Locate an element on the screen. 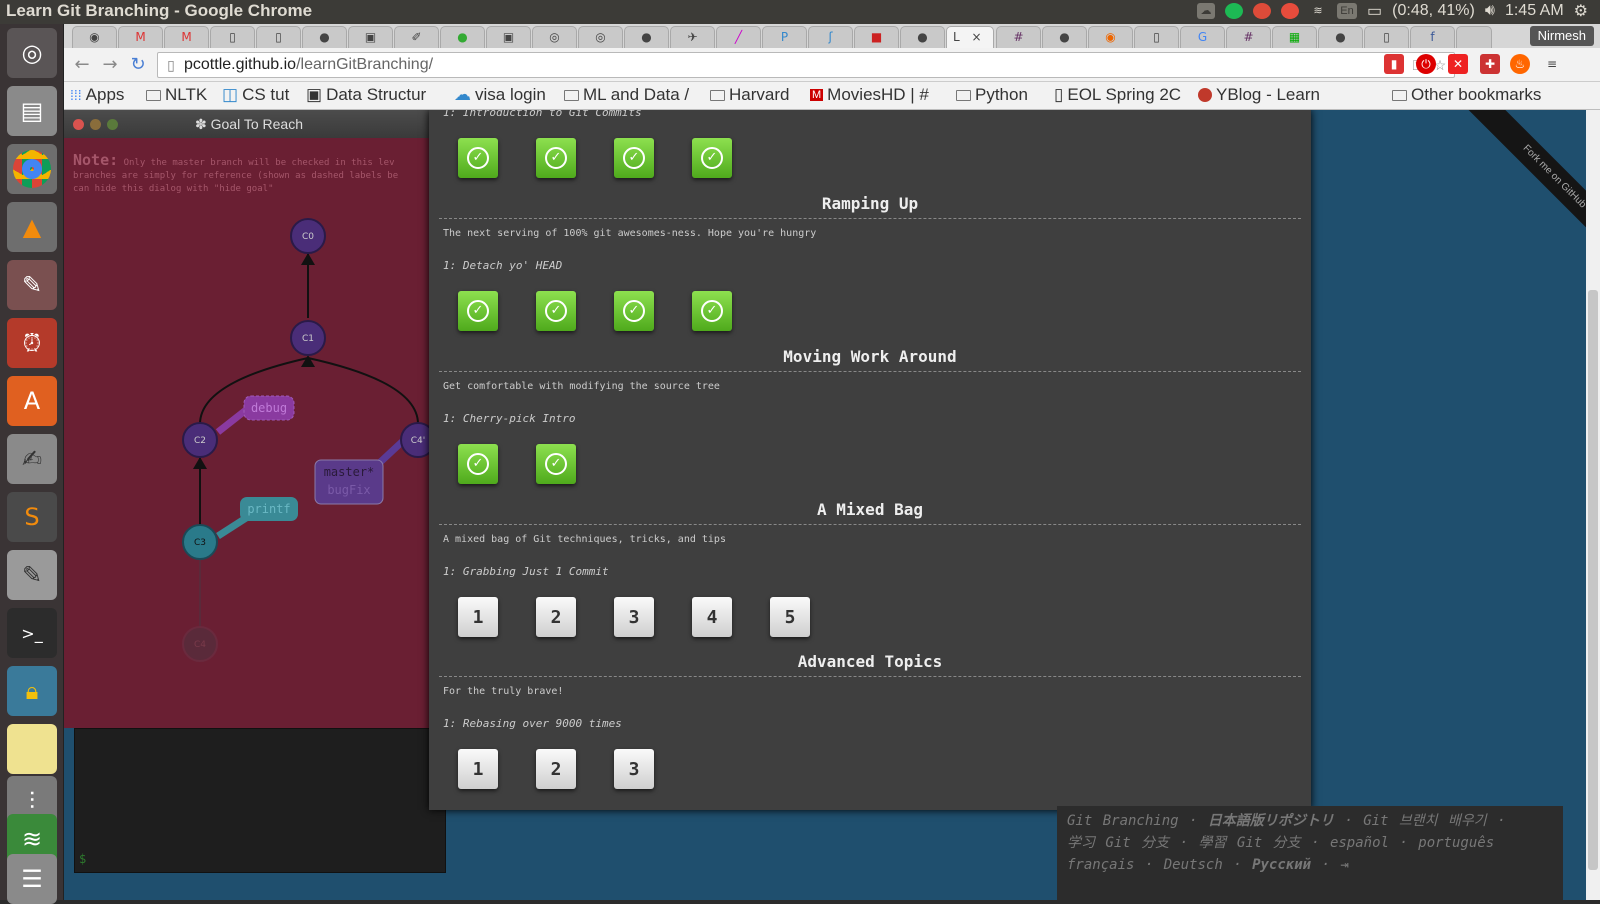 The height and width of the screenshot is (904, 1600). lang-portuguese: português is located at coordinates (1456, 843).